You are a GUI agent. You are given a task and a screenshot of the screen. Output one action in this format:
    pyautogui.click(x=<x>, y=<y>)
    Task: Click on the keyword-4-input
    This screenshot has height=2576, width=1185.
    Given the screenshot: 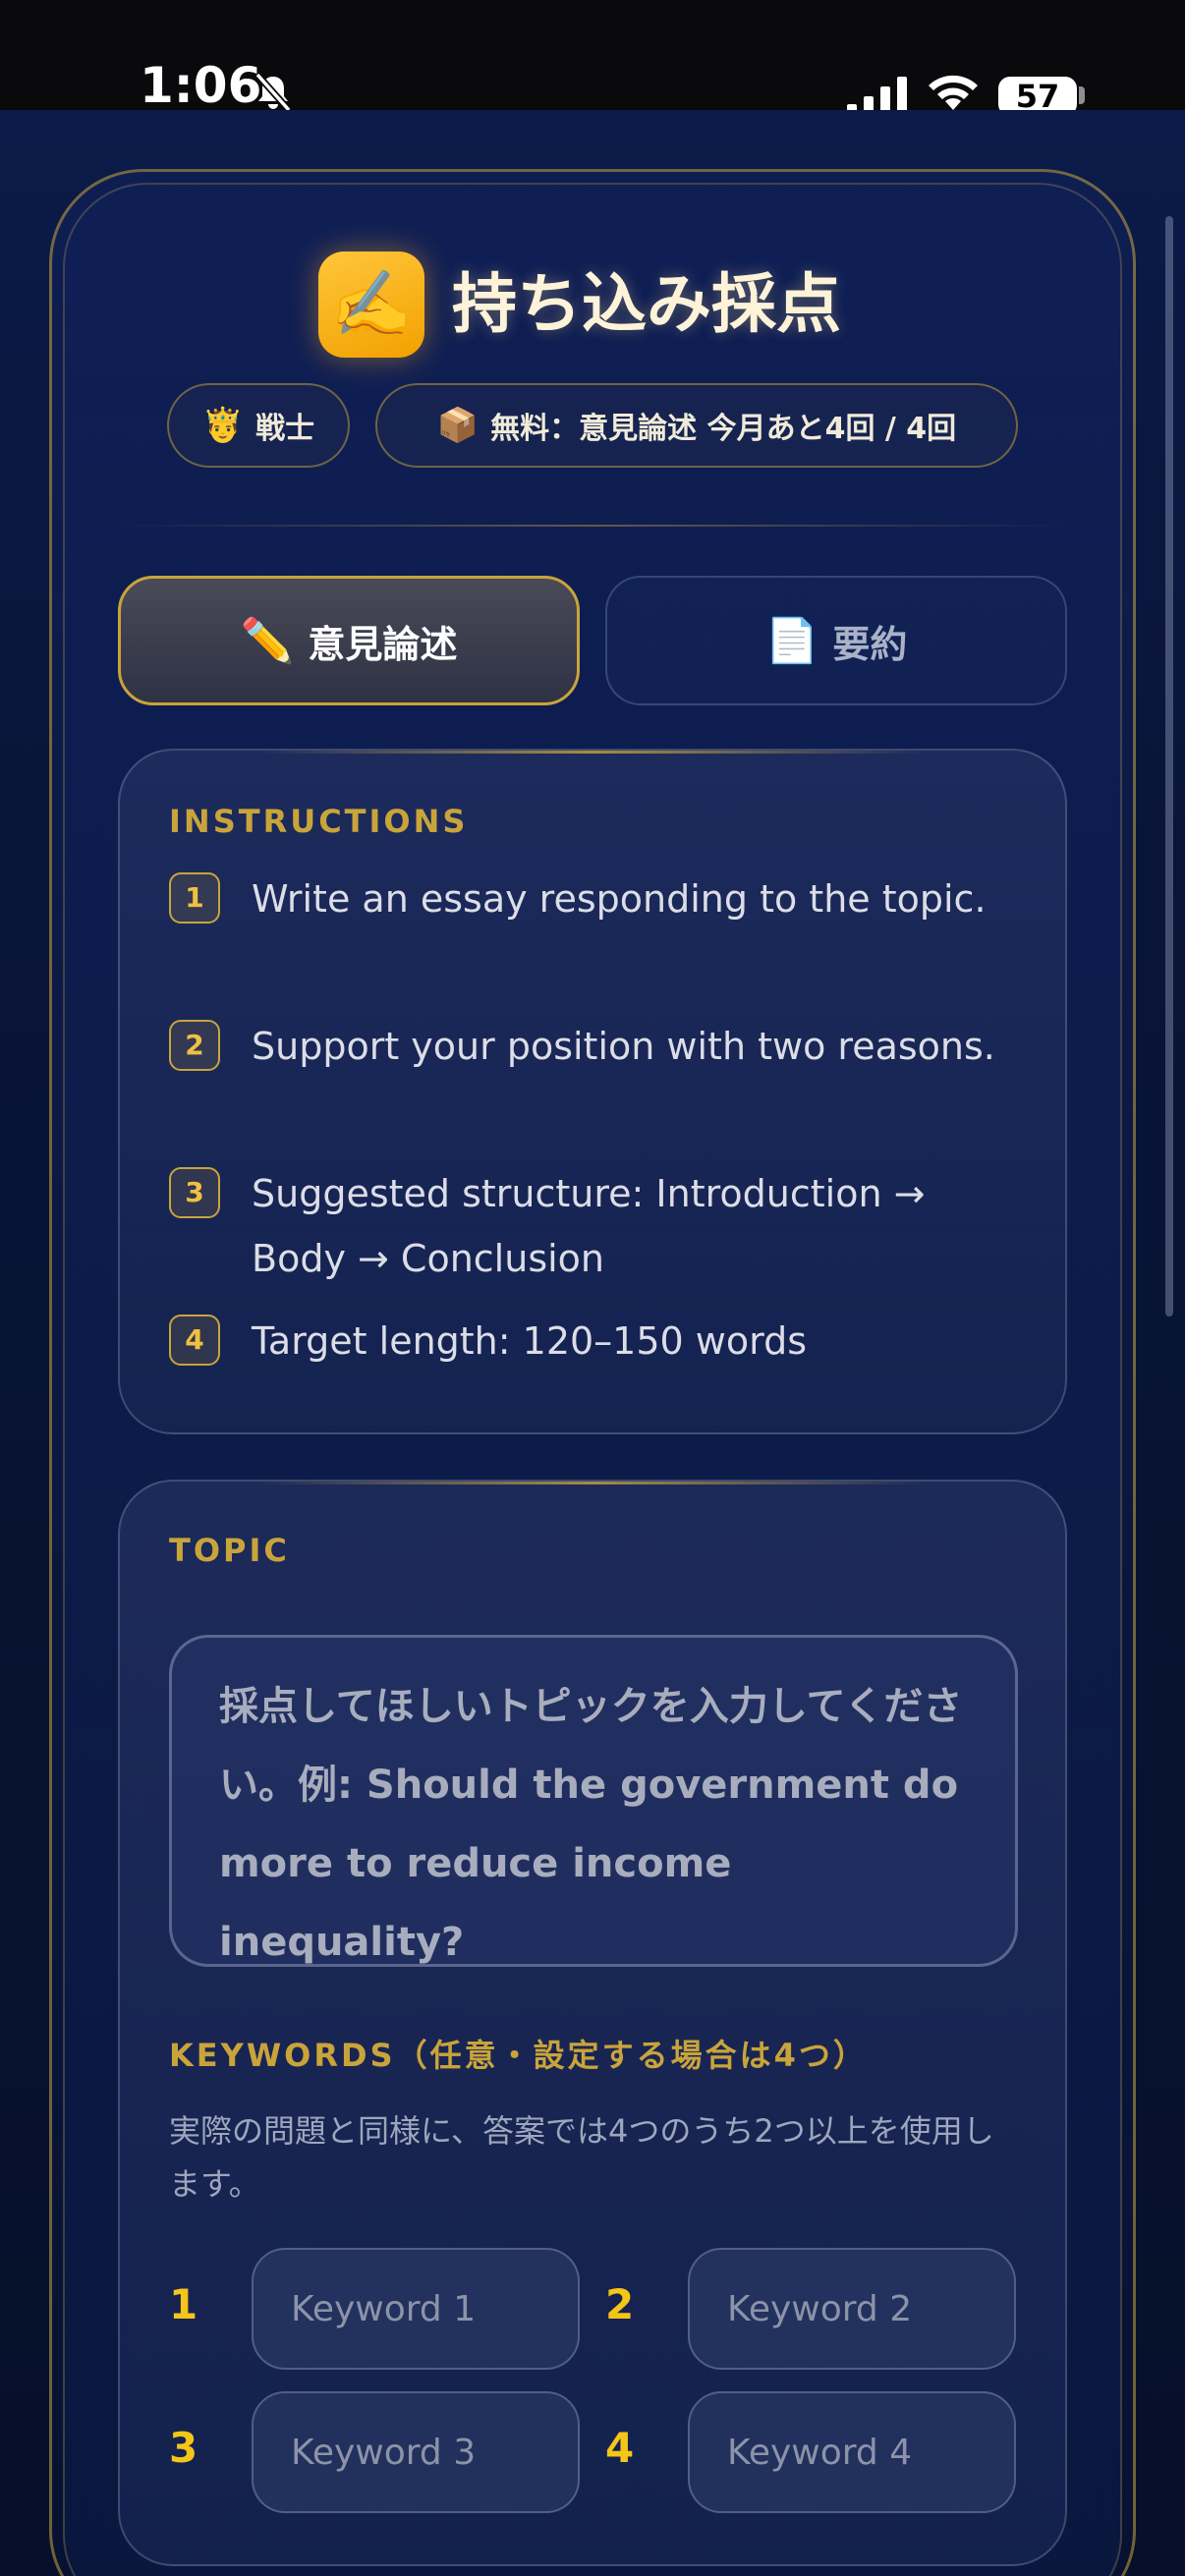 What is the action you would take?
    pyautogui.click(x=852, y=2452)
    